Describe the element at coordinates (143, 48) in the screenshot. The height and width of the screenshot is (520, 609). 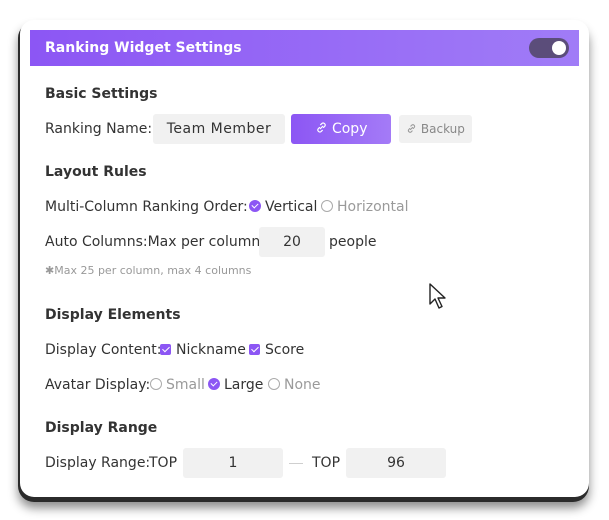
I see `header-title: Ranking Widget Settings` at that location.